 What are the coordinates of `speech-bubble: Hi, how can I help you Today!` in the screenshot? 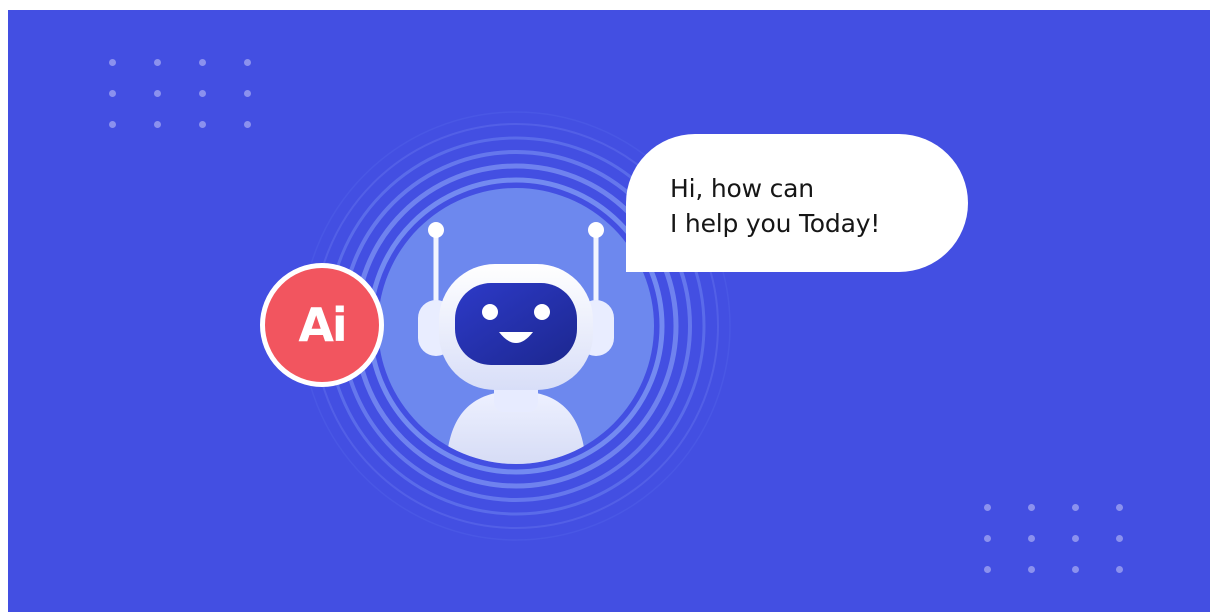 It's located at (797, 203).